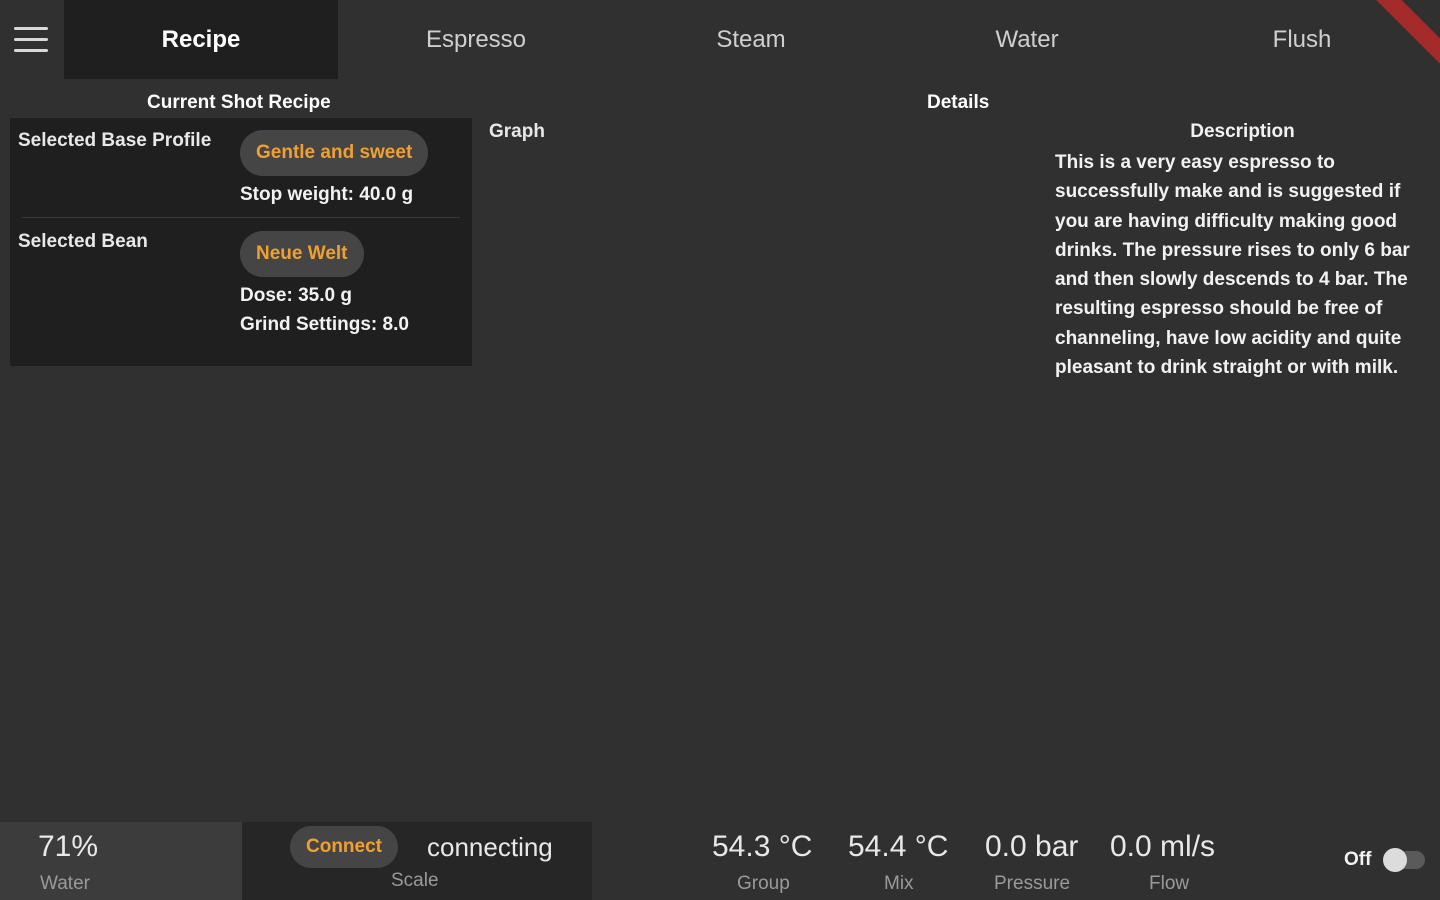  What do you see at coordinates (1027, 39) in the screenshot?
I see `tab-water: Water` at bounding box center [1027, 39].